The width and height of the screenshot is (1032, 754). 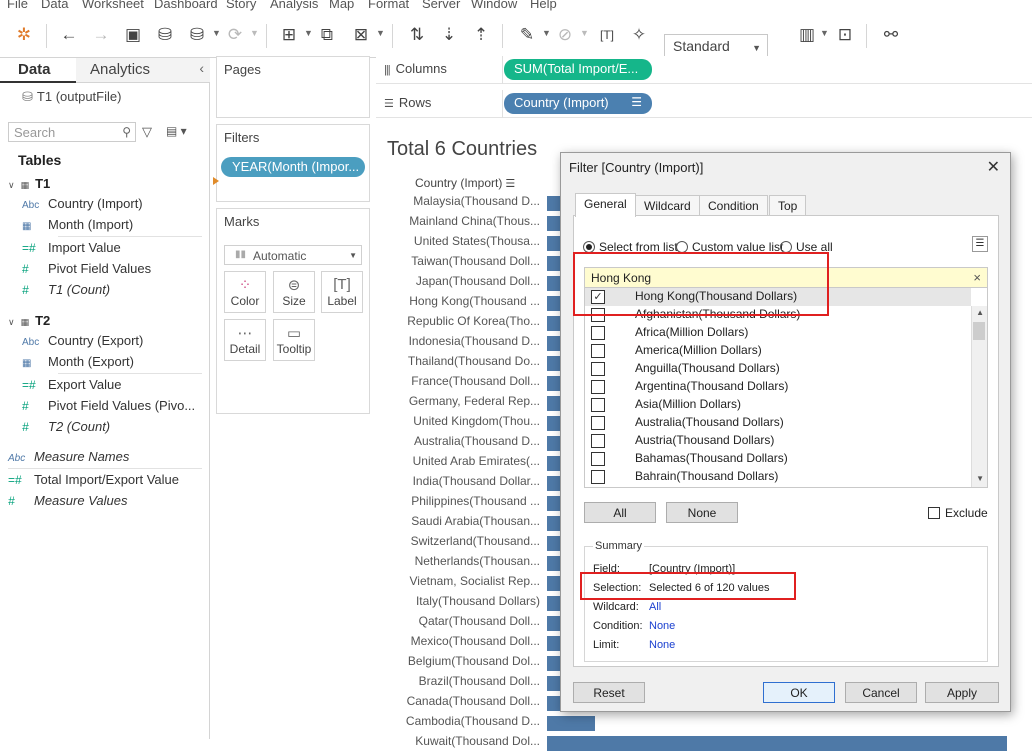 What do you see at coordinates (778, 459) in the screenshot?
I see `checklist-item: Bahamas(Thousand Dollars)` at bounding box center [778, 459].